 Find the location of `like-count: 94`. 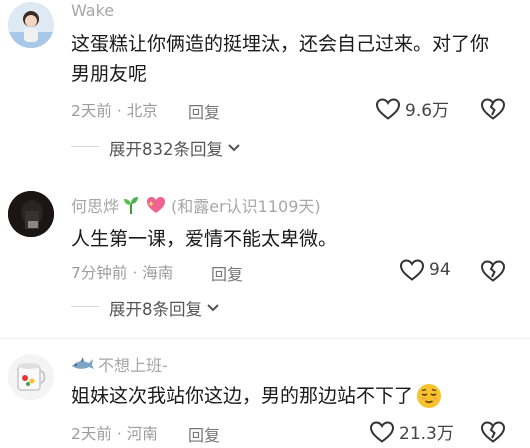

like-count: 94 is located at coordinates (440, 270).